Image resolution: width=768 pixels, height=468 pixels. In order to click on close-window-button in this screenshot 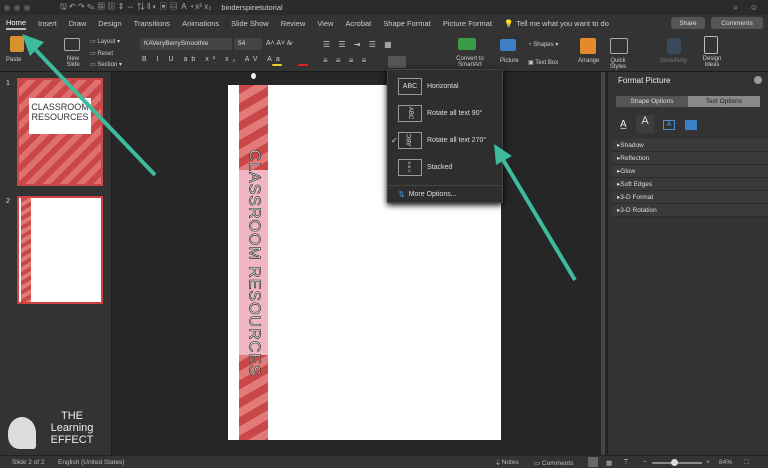, I will do `click(7, 7)`.